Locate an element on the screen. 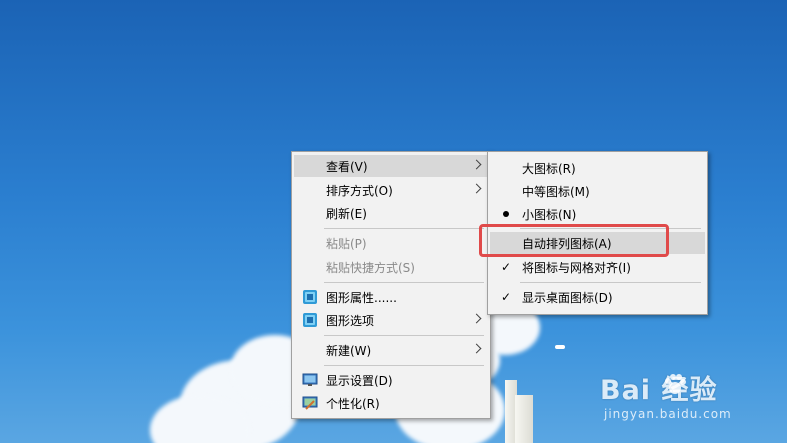 This screenshot has height=443, width=787. personalize-icon is located at coordinates (310, 403).